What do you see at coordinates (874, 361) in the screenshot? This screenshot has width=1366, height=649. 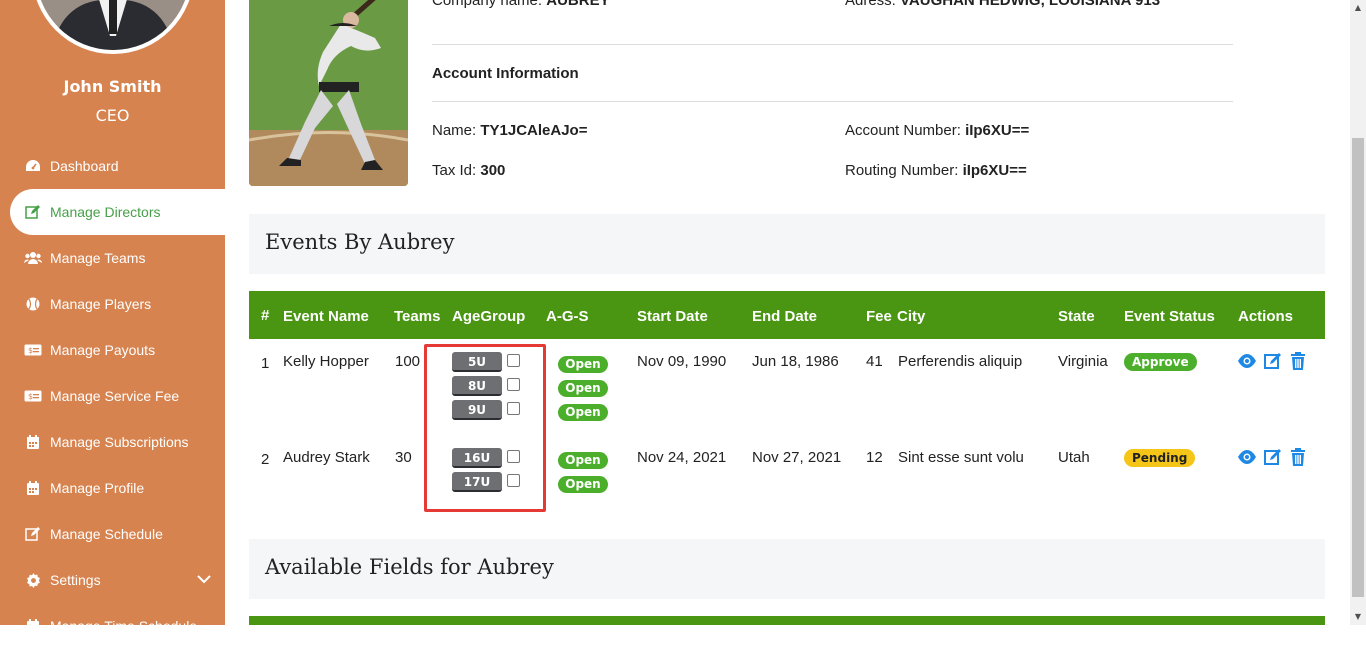 I see `event-fee: 41` at bounding box center [874, 361].